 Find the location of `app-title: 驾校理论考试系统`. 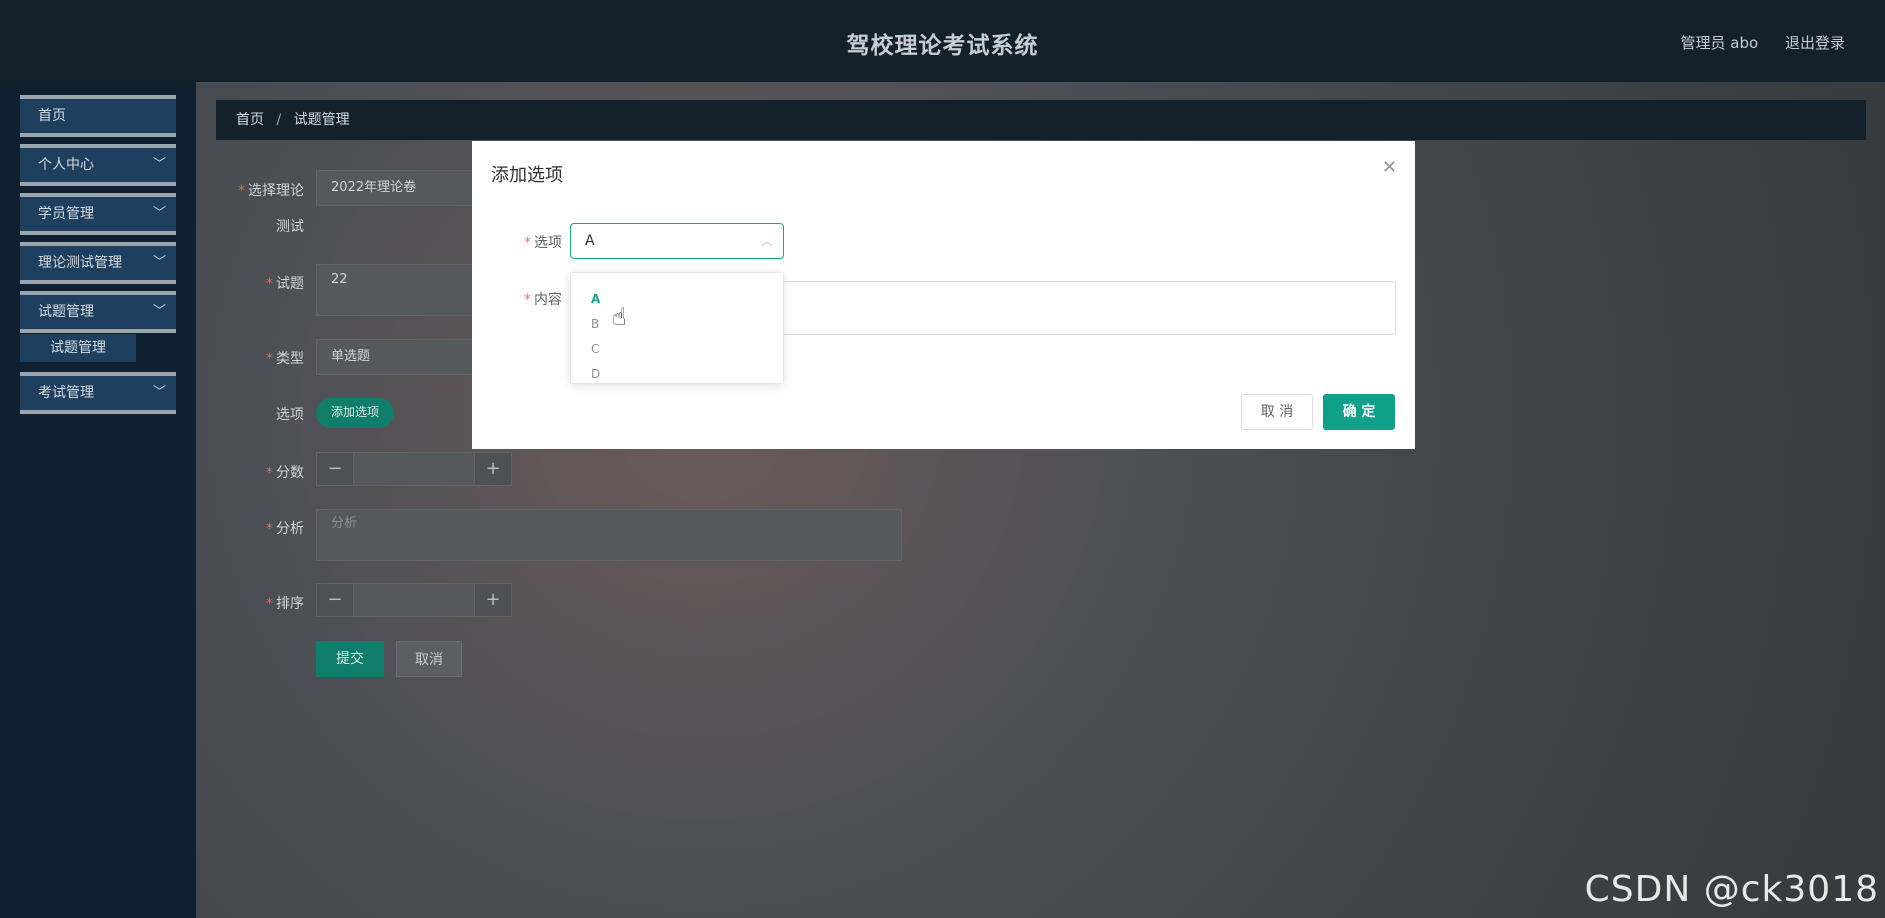

app-title: 驾校理论考试系统 is located at coordinates (942, 46).